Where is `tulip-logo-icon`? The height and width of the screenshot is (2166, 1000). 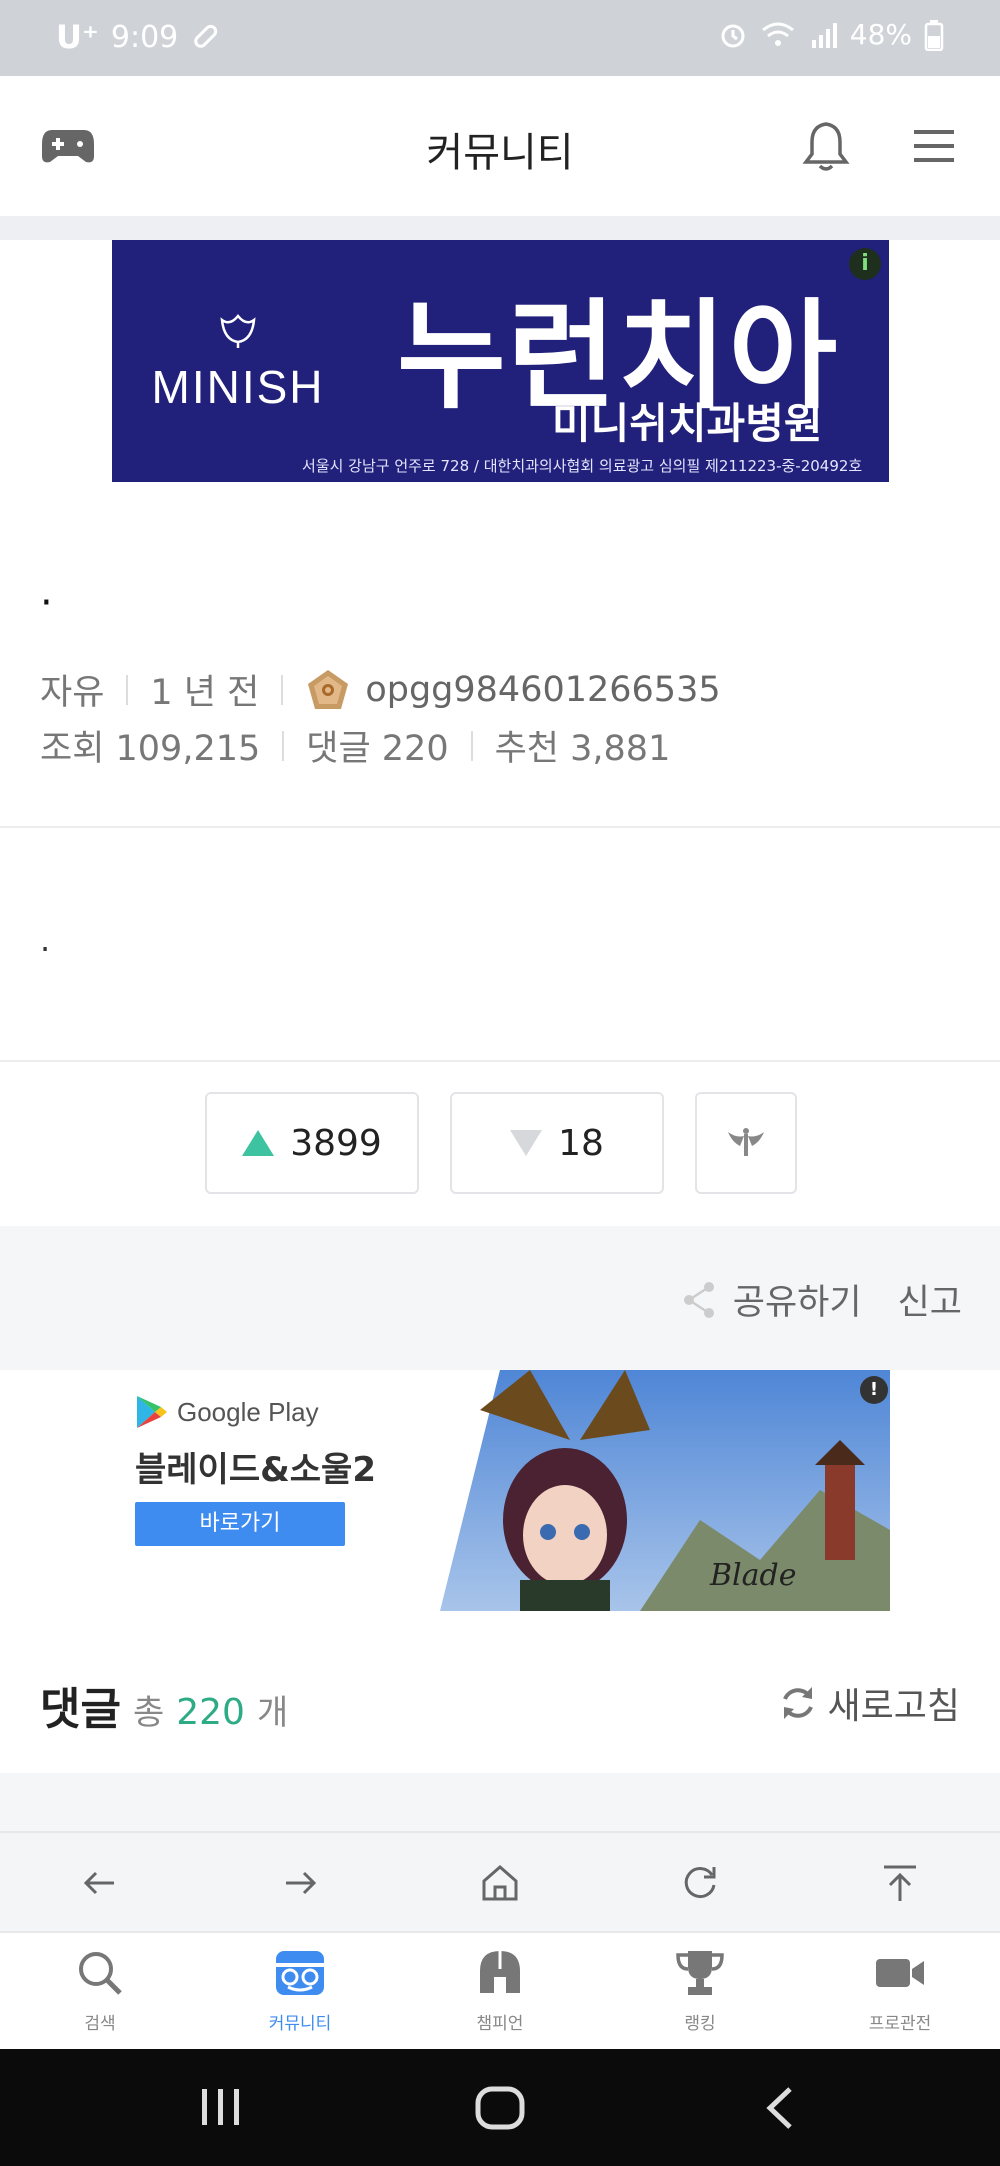 tulip-logo-icon is located at coordinates (238, 330).